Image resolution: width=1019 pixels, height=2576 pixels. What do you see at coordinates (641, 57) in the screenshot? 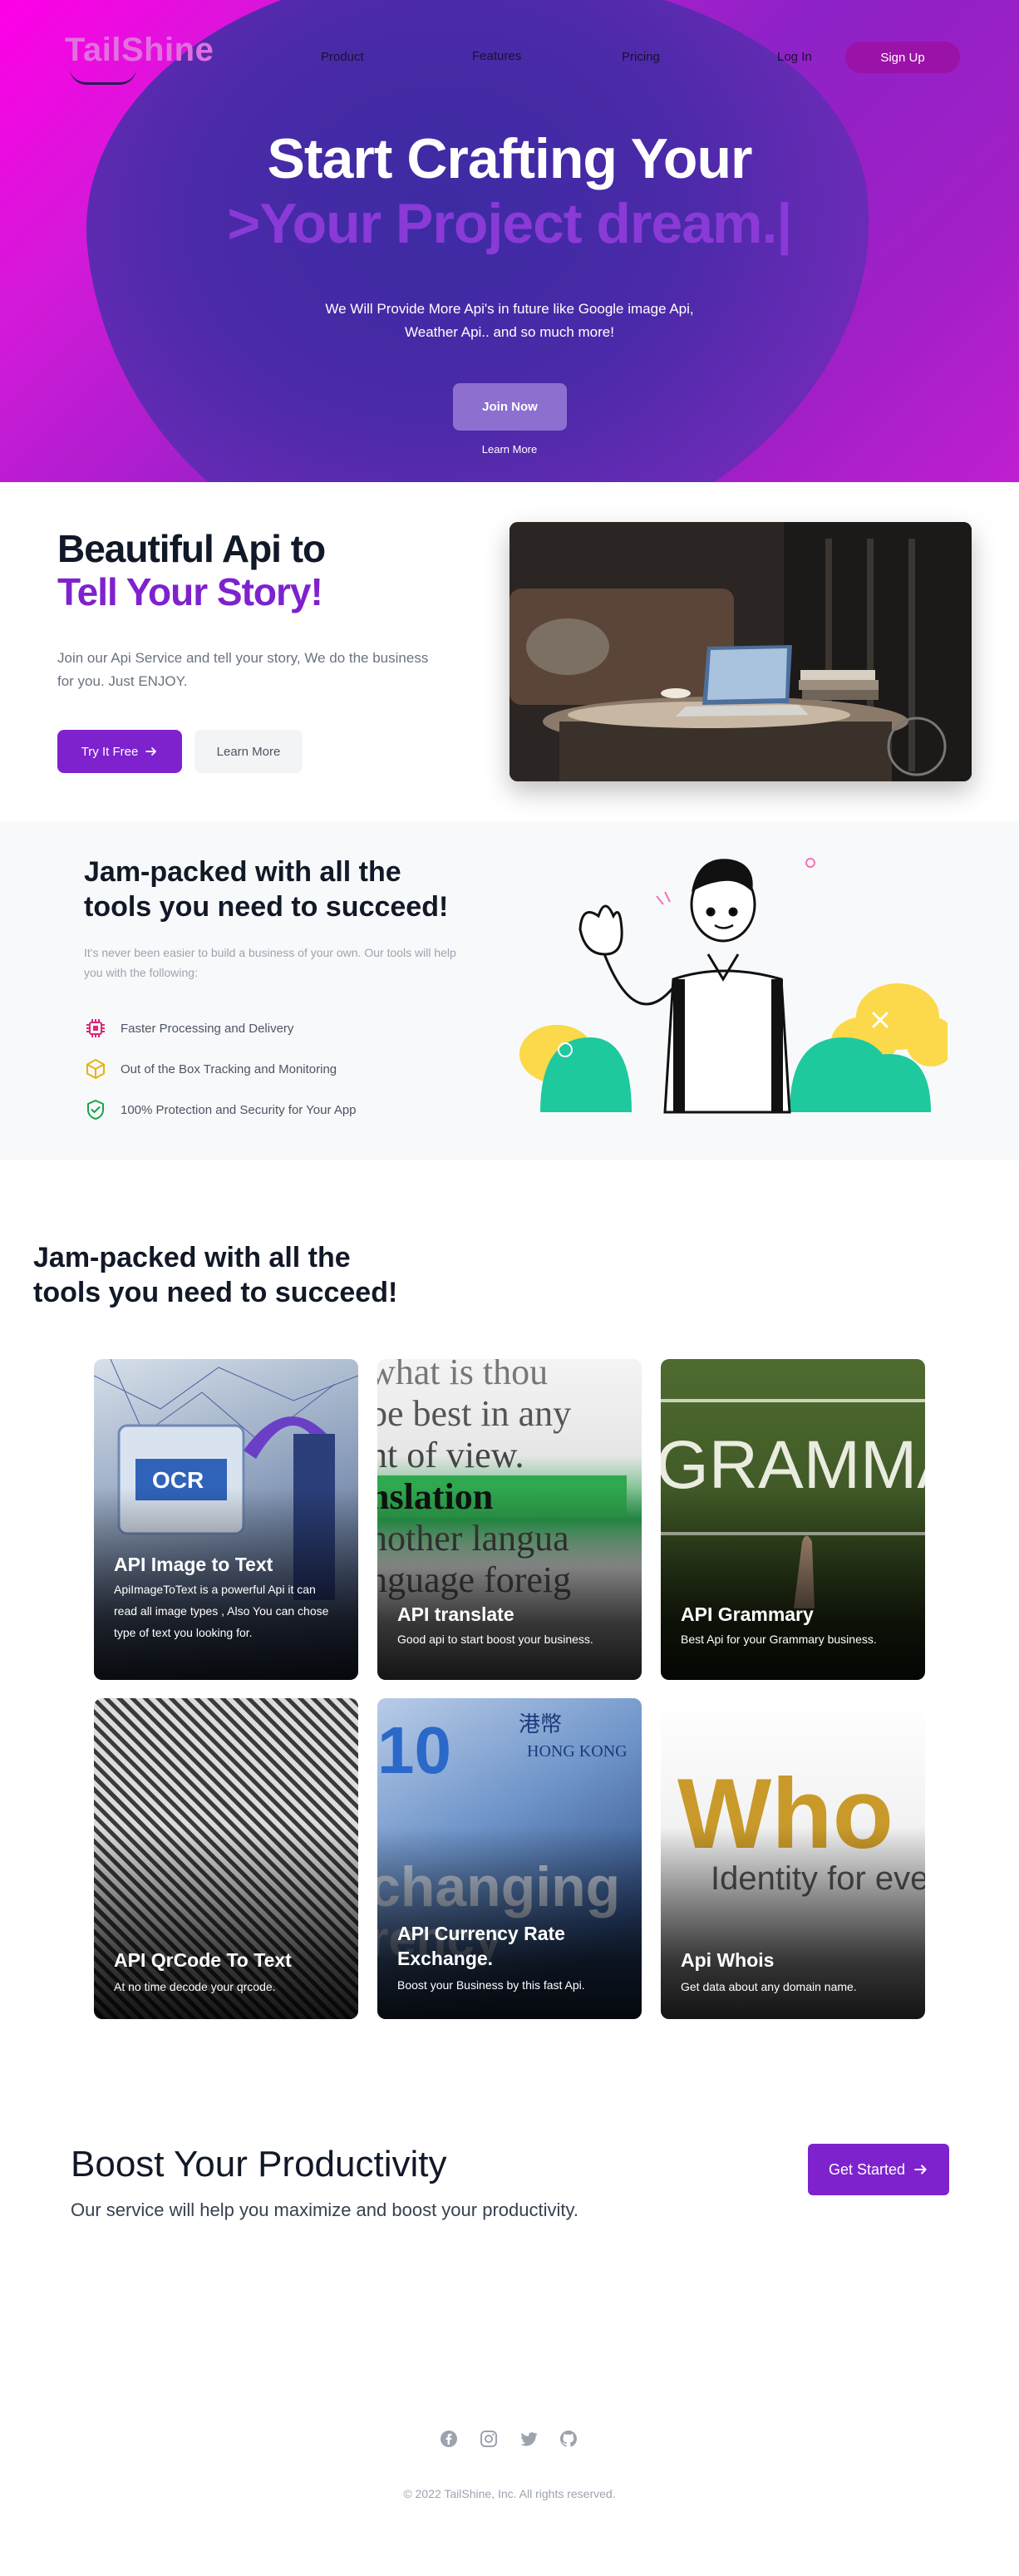
I see `nav-link-pricing: Pricing` at bounding box center [641, 57].